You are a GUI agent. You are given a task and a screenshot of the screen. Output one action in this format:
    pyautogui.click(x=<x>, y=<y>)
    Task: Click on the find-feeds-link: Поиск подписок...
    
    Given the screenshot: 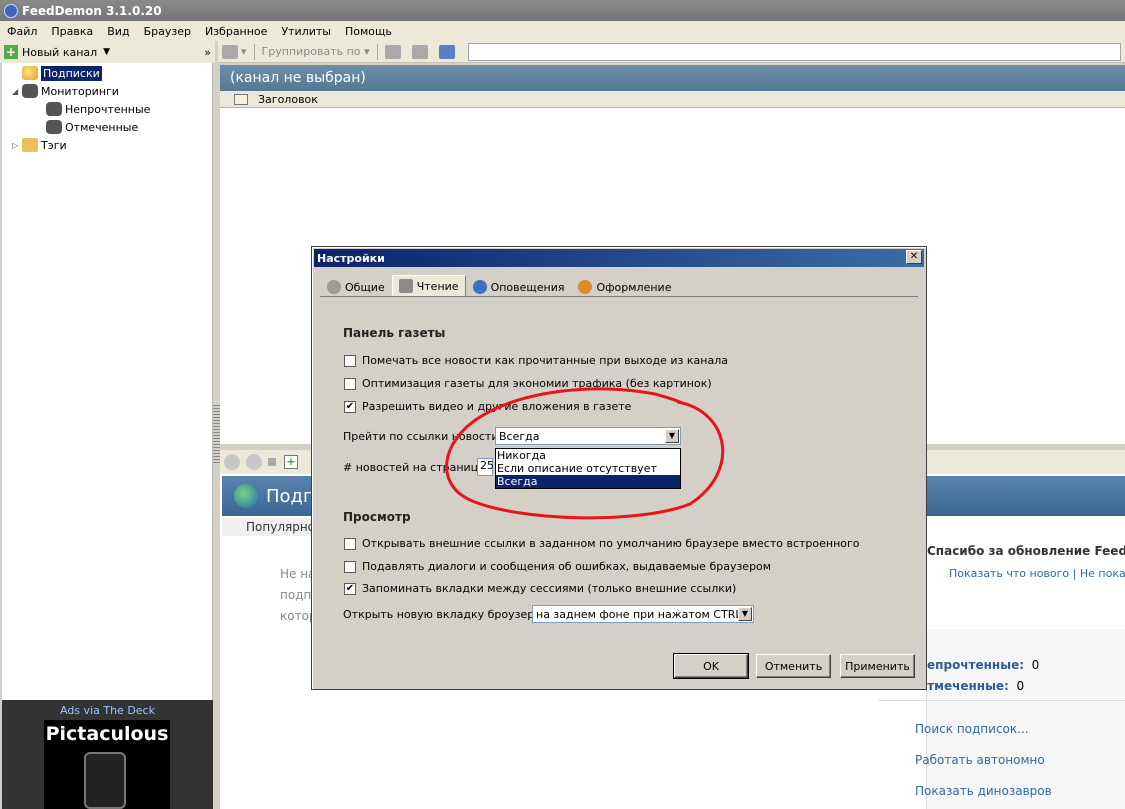 What is the action you would take?
    pyautogui.click(x=972, y=729)
    